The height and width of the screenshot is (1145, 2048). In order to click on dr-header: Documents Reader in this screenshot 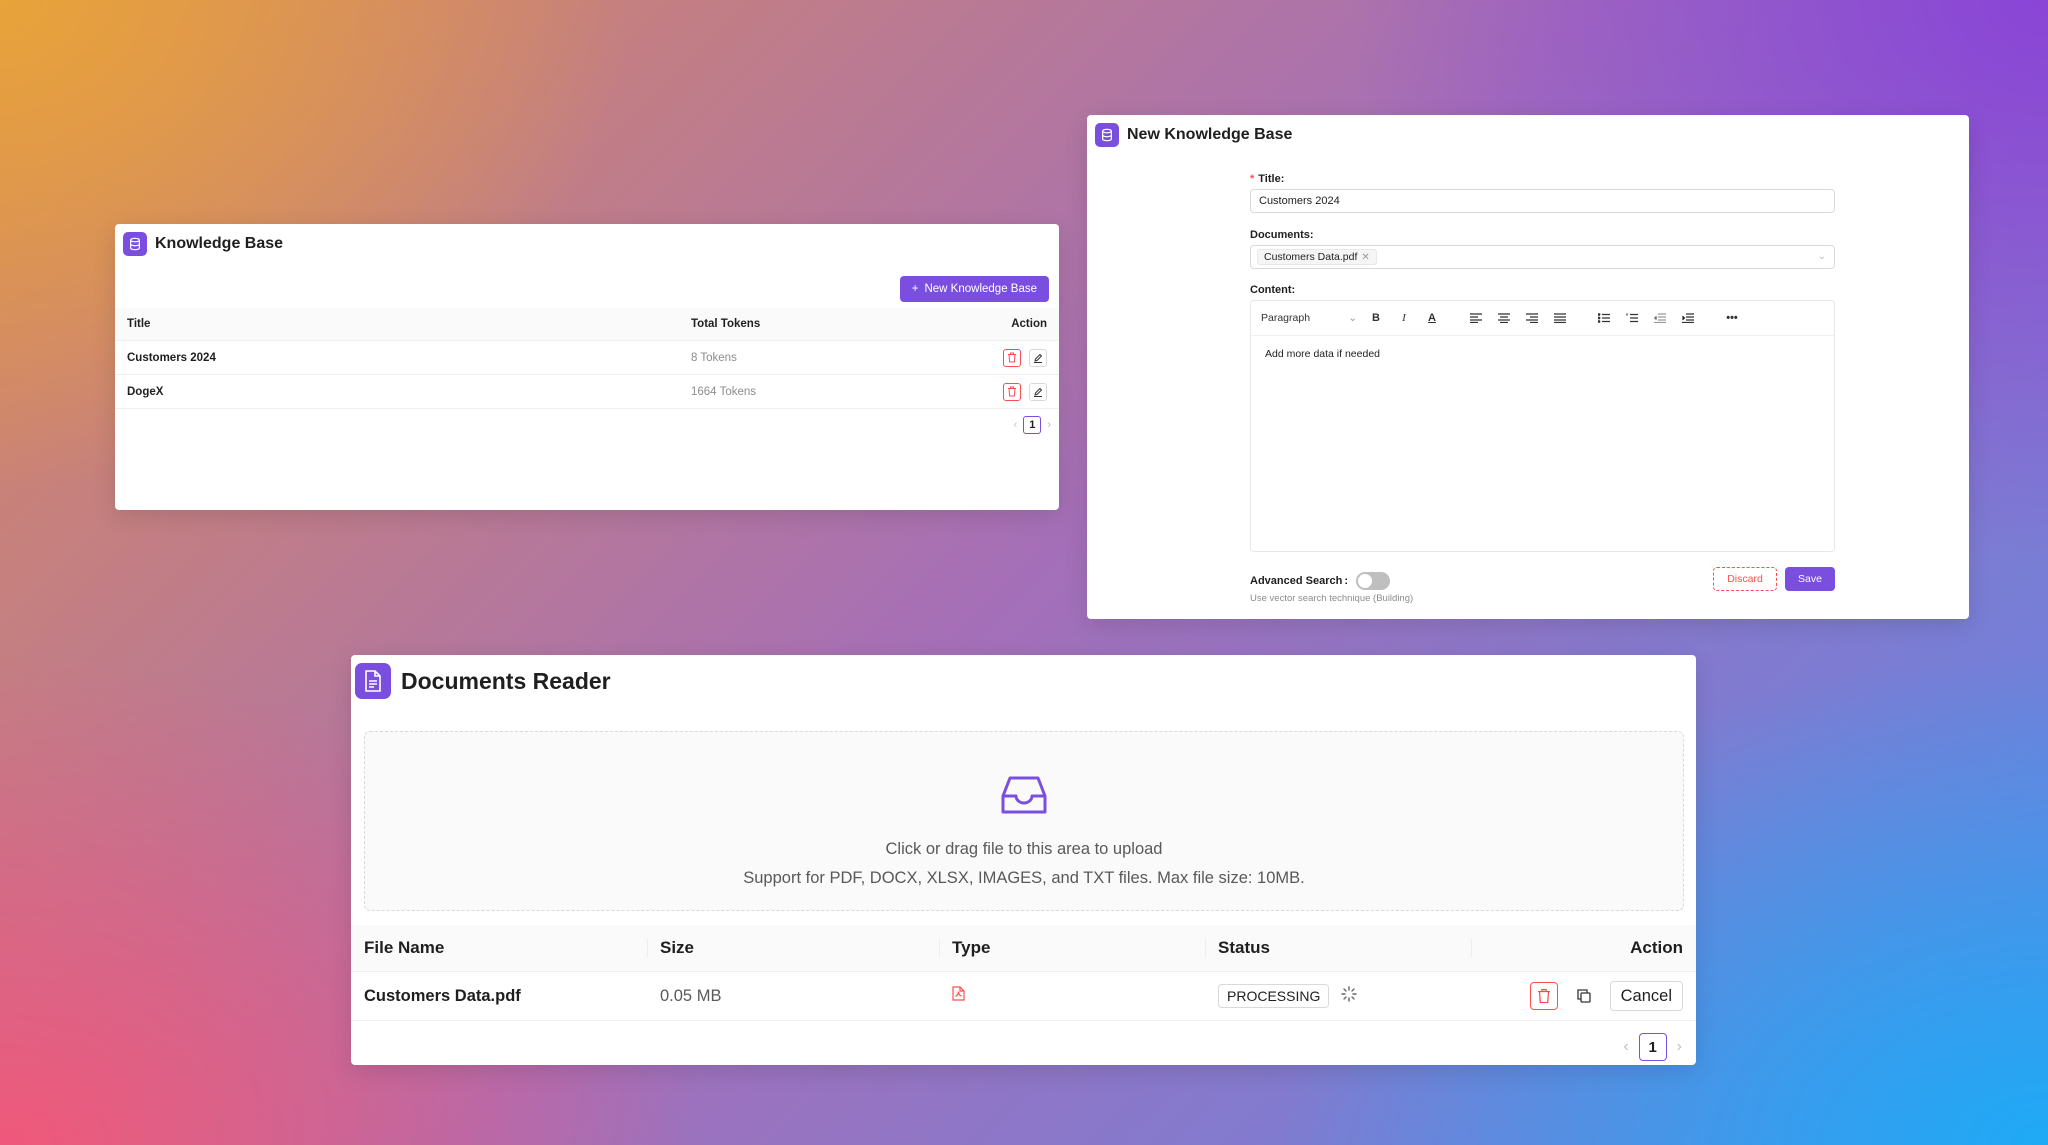, I will do `click(483, 681)`.